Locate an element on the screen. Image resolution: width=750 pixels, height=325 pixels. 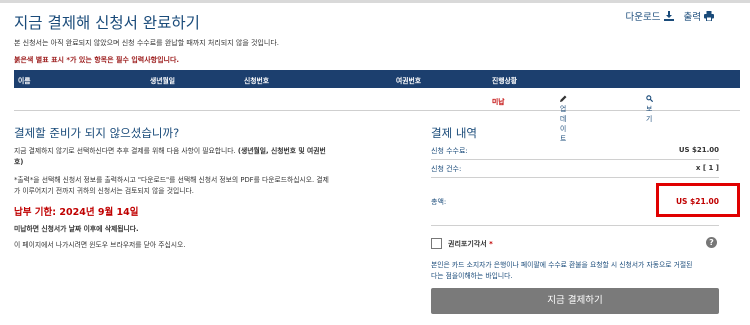
summary-heading: 결제 내역 is located at coordinates (454, 133).